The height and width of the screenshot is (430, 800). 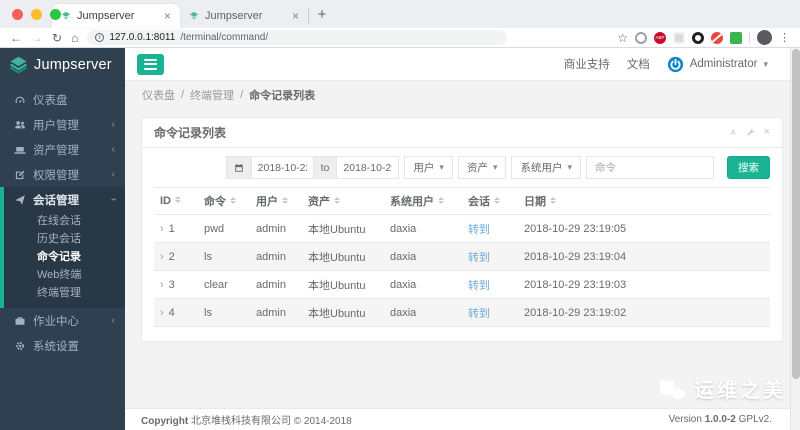 What do you see at coordinates (50, 100) in the screenshot?
I see `sidebar-item-label: 仪表盘` at bounding box center [50, 100].